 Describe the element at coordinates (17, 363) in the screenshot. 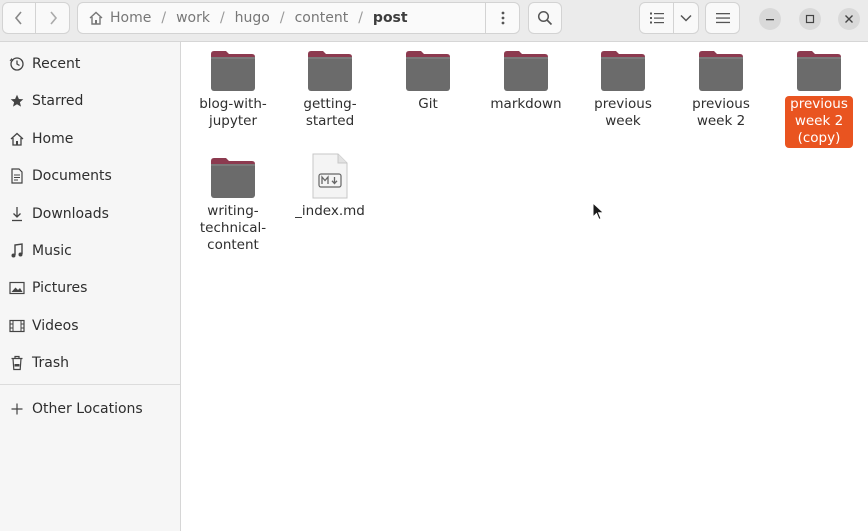

I see `trash-icon` at that location.